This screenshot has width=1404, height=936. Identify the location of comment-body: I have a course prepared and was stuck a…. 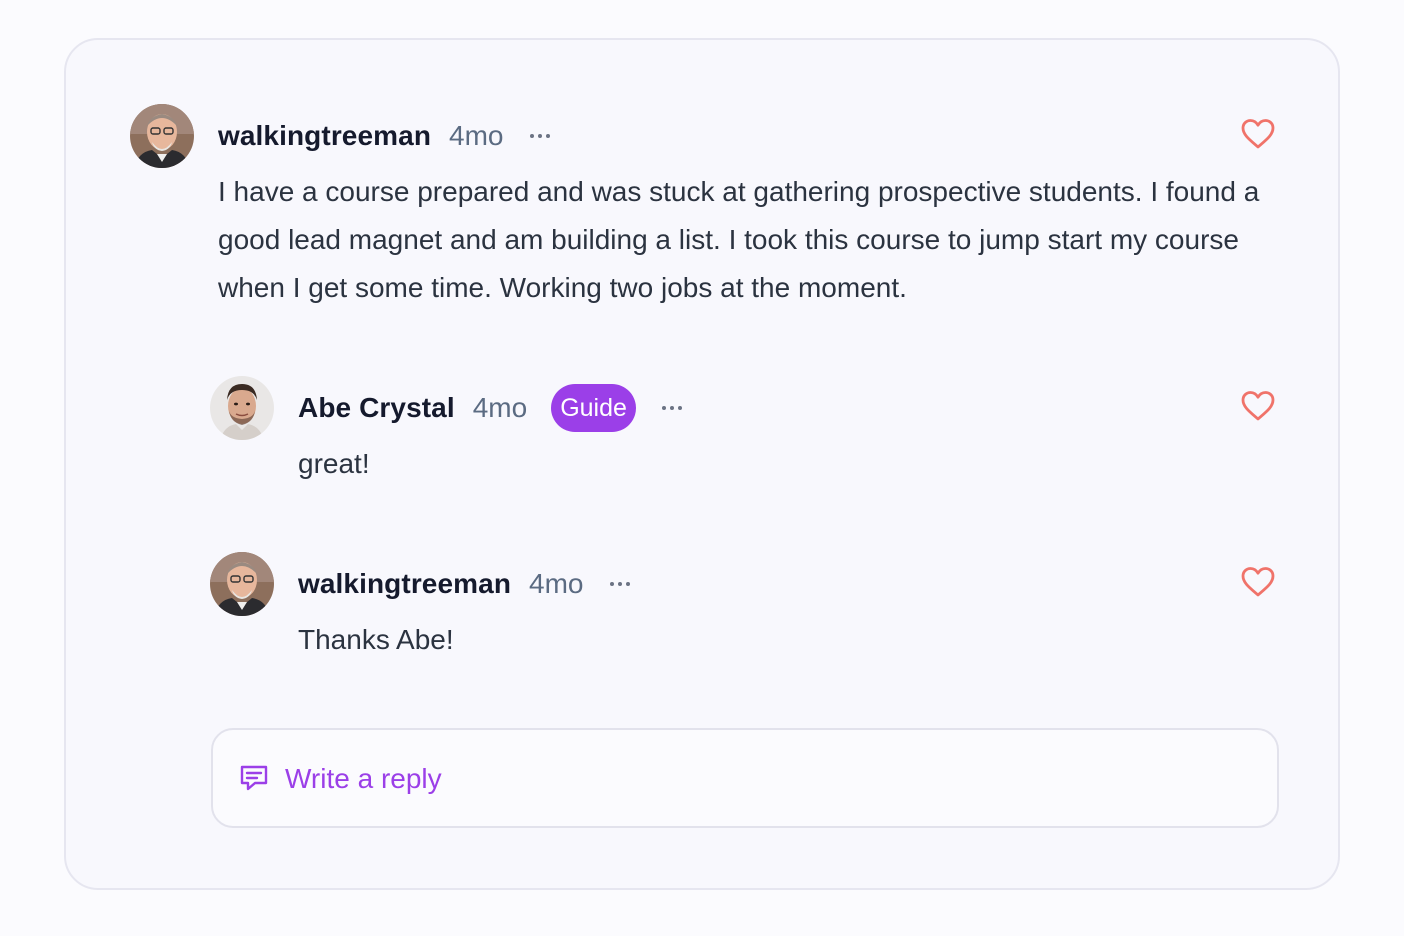
(739, 239).